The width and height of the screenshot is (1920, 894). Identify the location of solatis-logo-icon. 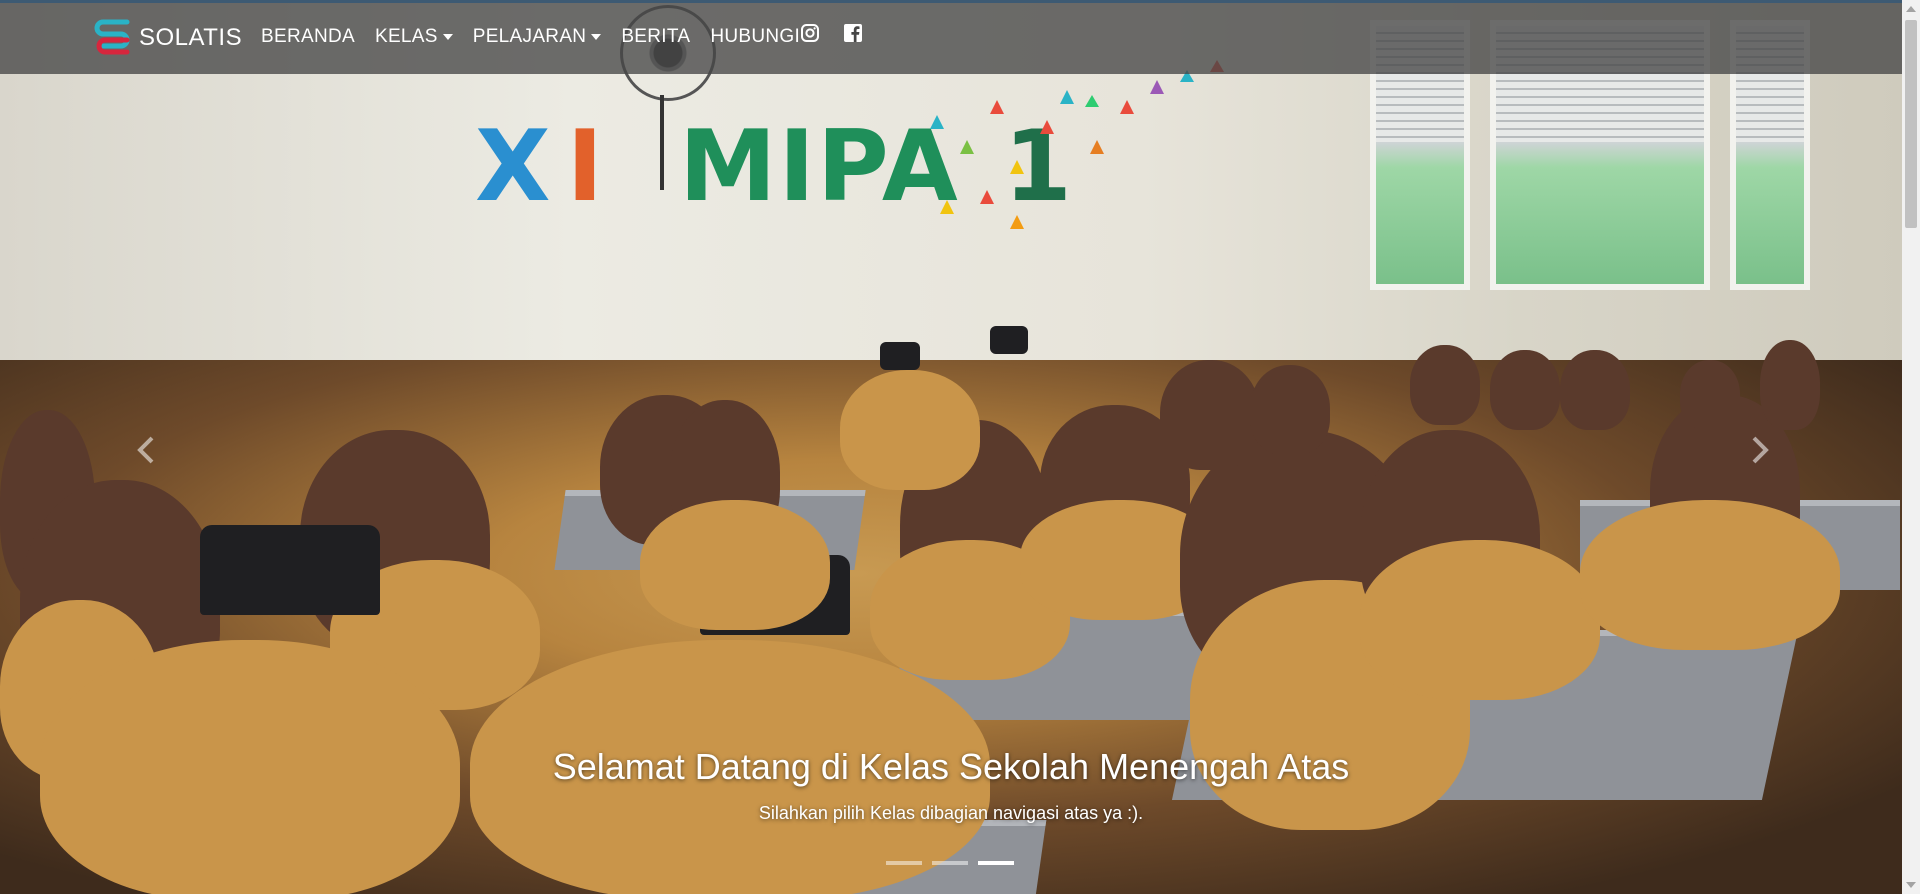
(113, 38).